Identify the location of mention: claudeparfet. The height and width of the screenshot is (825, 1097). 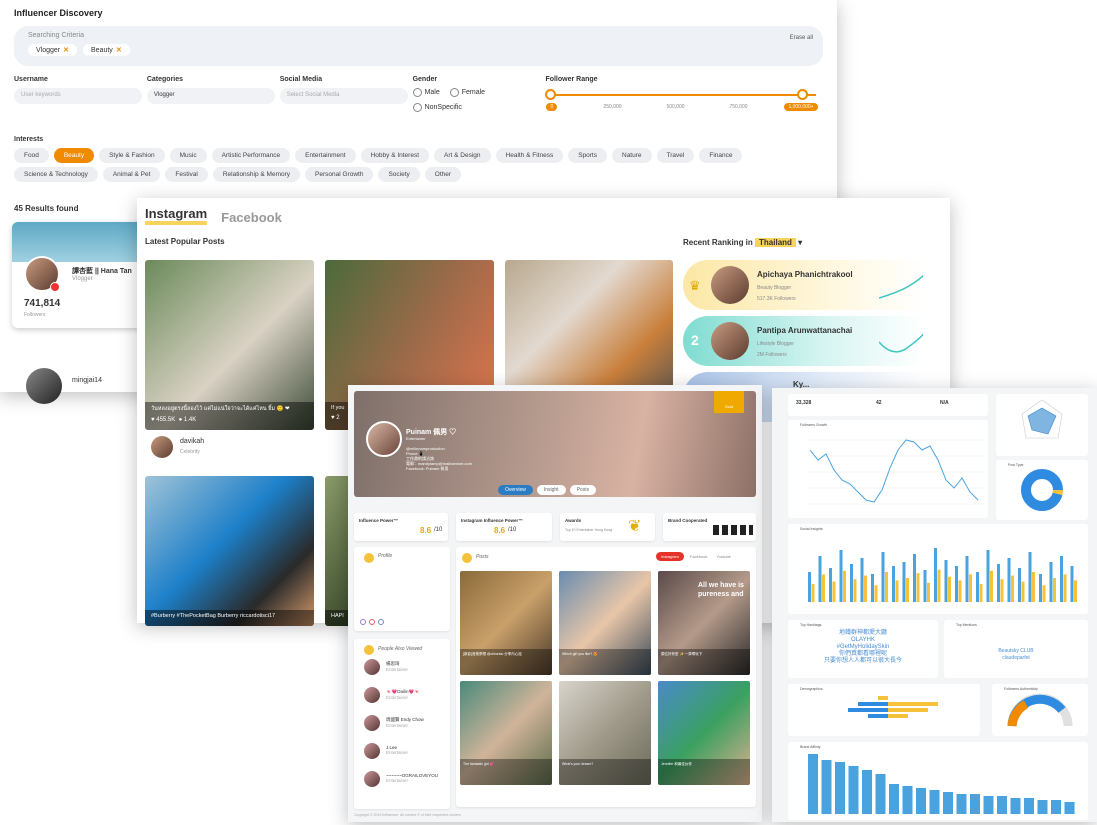
(1016, 658).